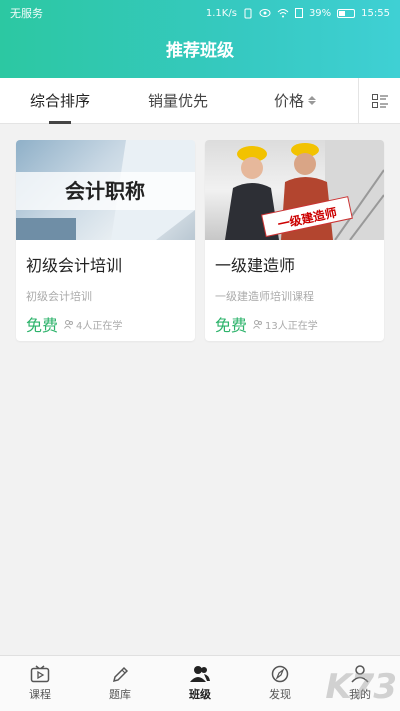 This screenshot has height=711, width=400. I want to click on tab-label: 班级, so click(200, 694).